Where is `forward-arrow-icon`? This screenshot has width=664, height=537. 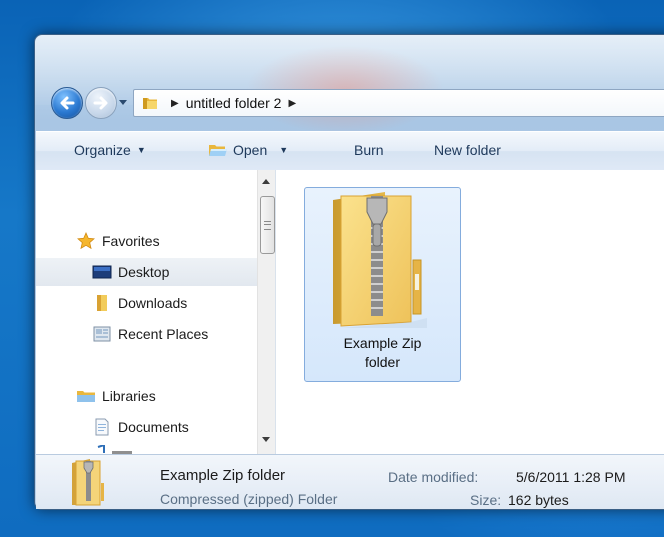
forward-arrow-icon is located at coordinates (100, 103).